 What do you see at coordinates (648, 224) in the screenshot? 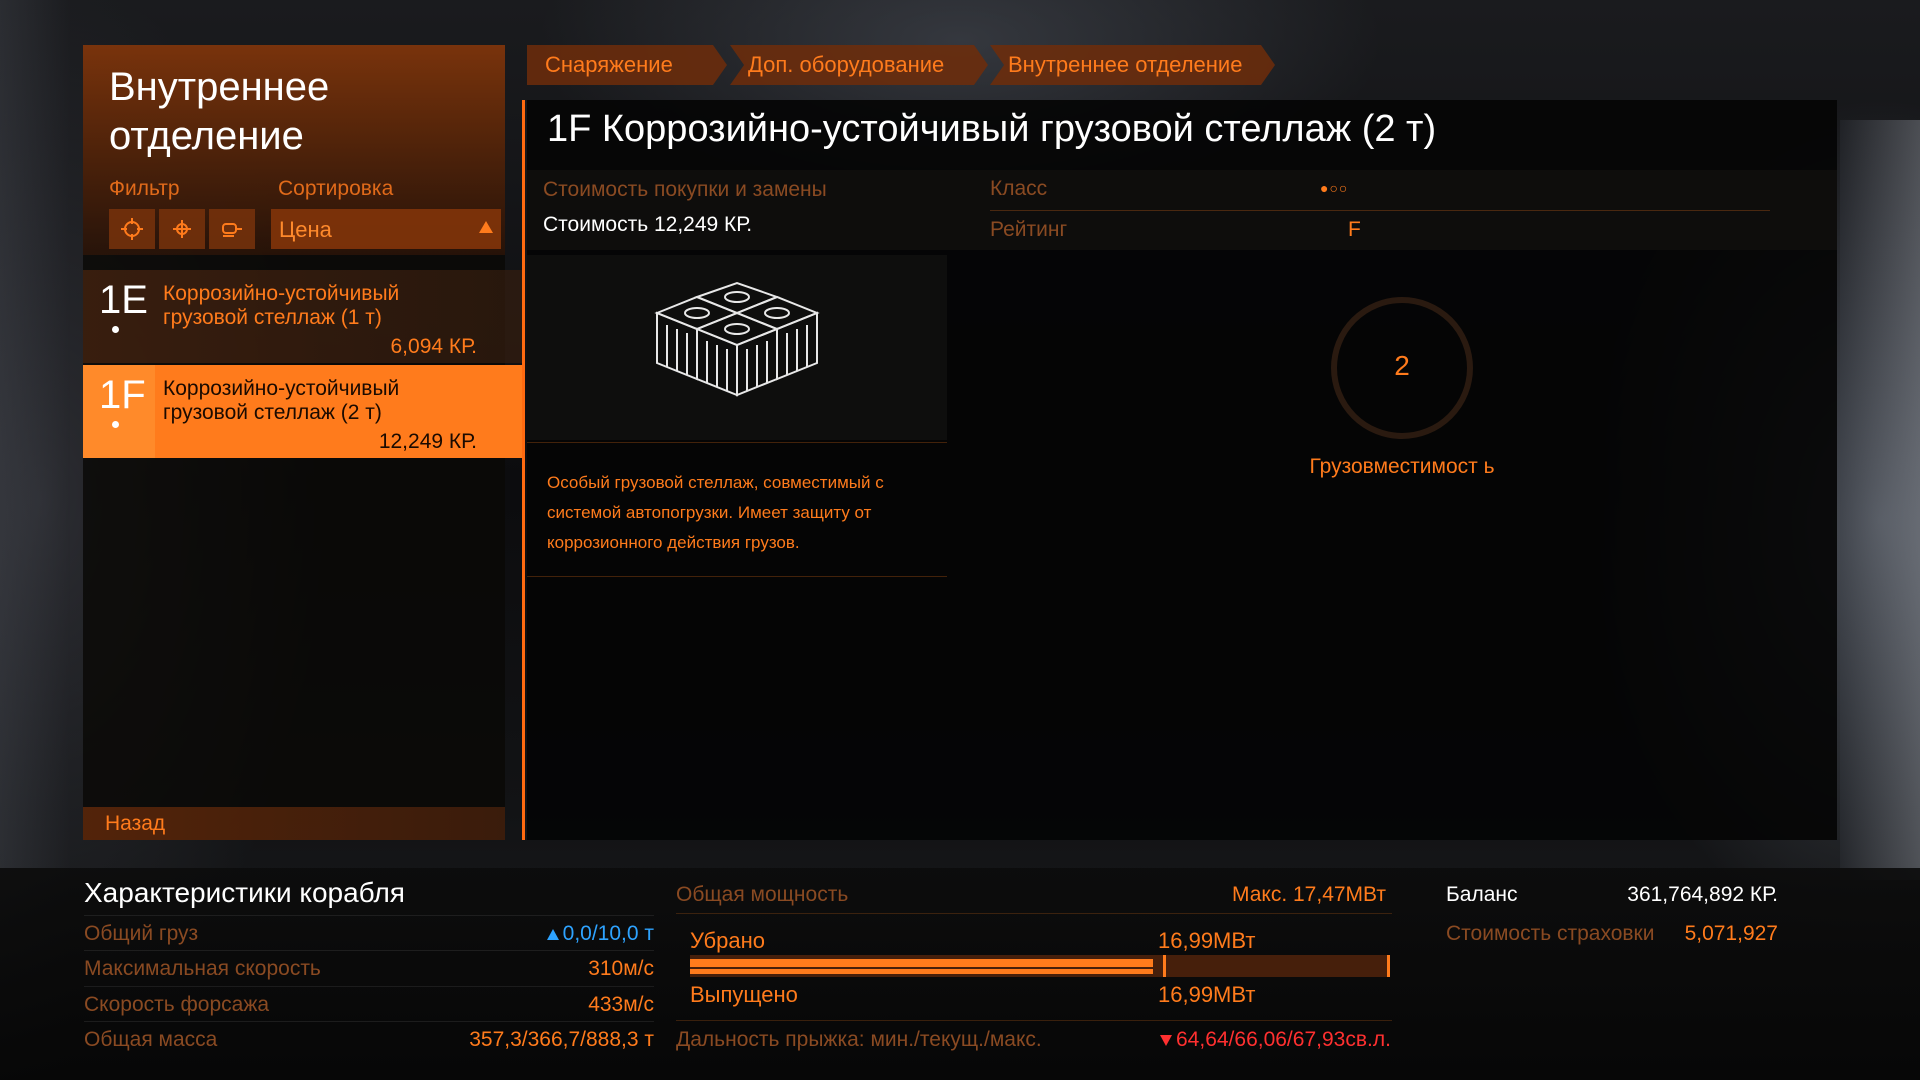
I see `cost-value: Стоимость 12,249 КР.` at bounding box center [648, 224].